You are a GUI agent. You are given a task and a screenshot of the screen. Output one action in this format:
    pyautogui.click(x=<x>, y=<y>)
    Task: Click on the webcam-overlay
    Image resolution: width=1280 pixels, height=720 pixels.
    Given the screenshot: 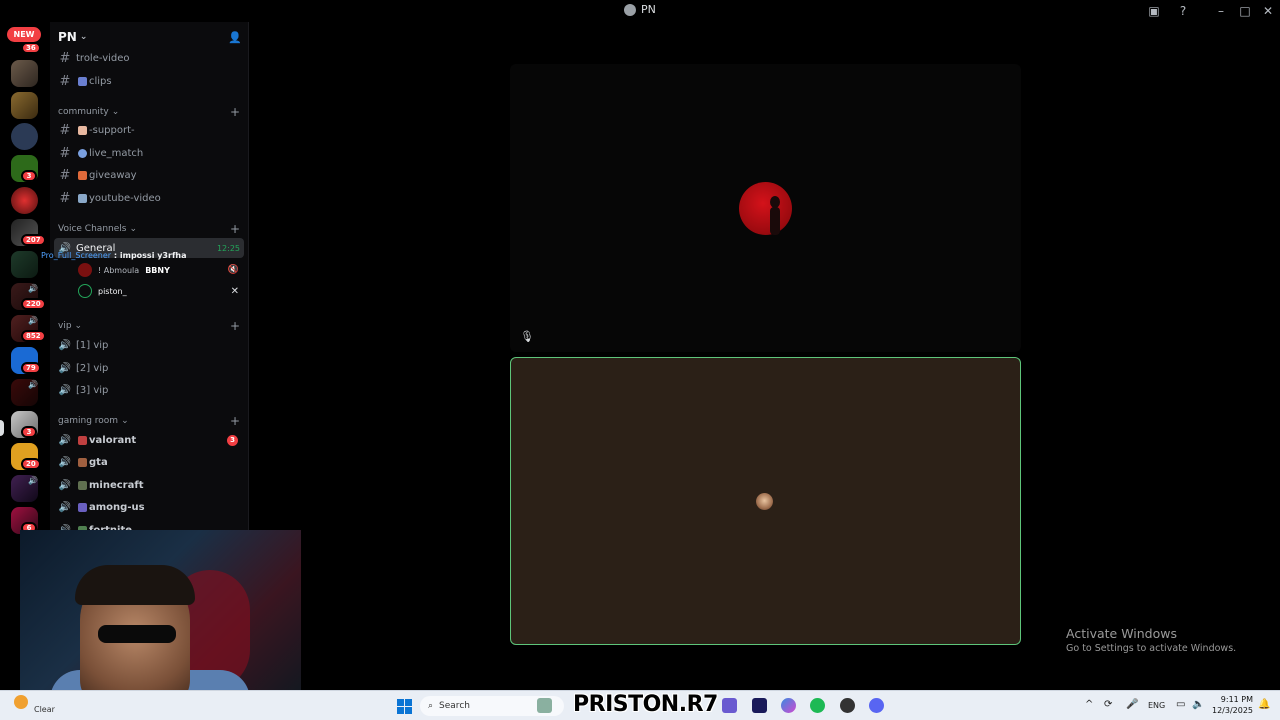 What is the action you would take?
    pyautogui.click(x=160, y=617)
    